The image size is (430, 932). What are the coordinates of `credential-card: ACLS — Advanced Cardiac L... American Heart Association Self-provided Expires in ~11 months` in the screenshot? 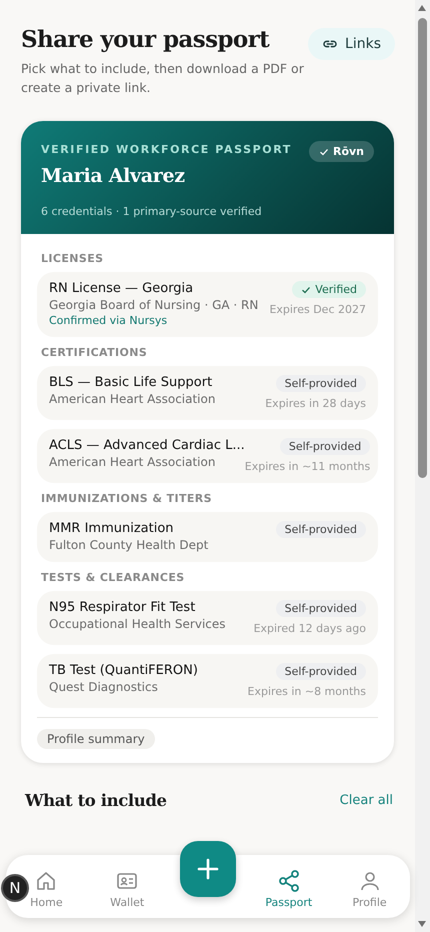 It's located at (207, 456).